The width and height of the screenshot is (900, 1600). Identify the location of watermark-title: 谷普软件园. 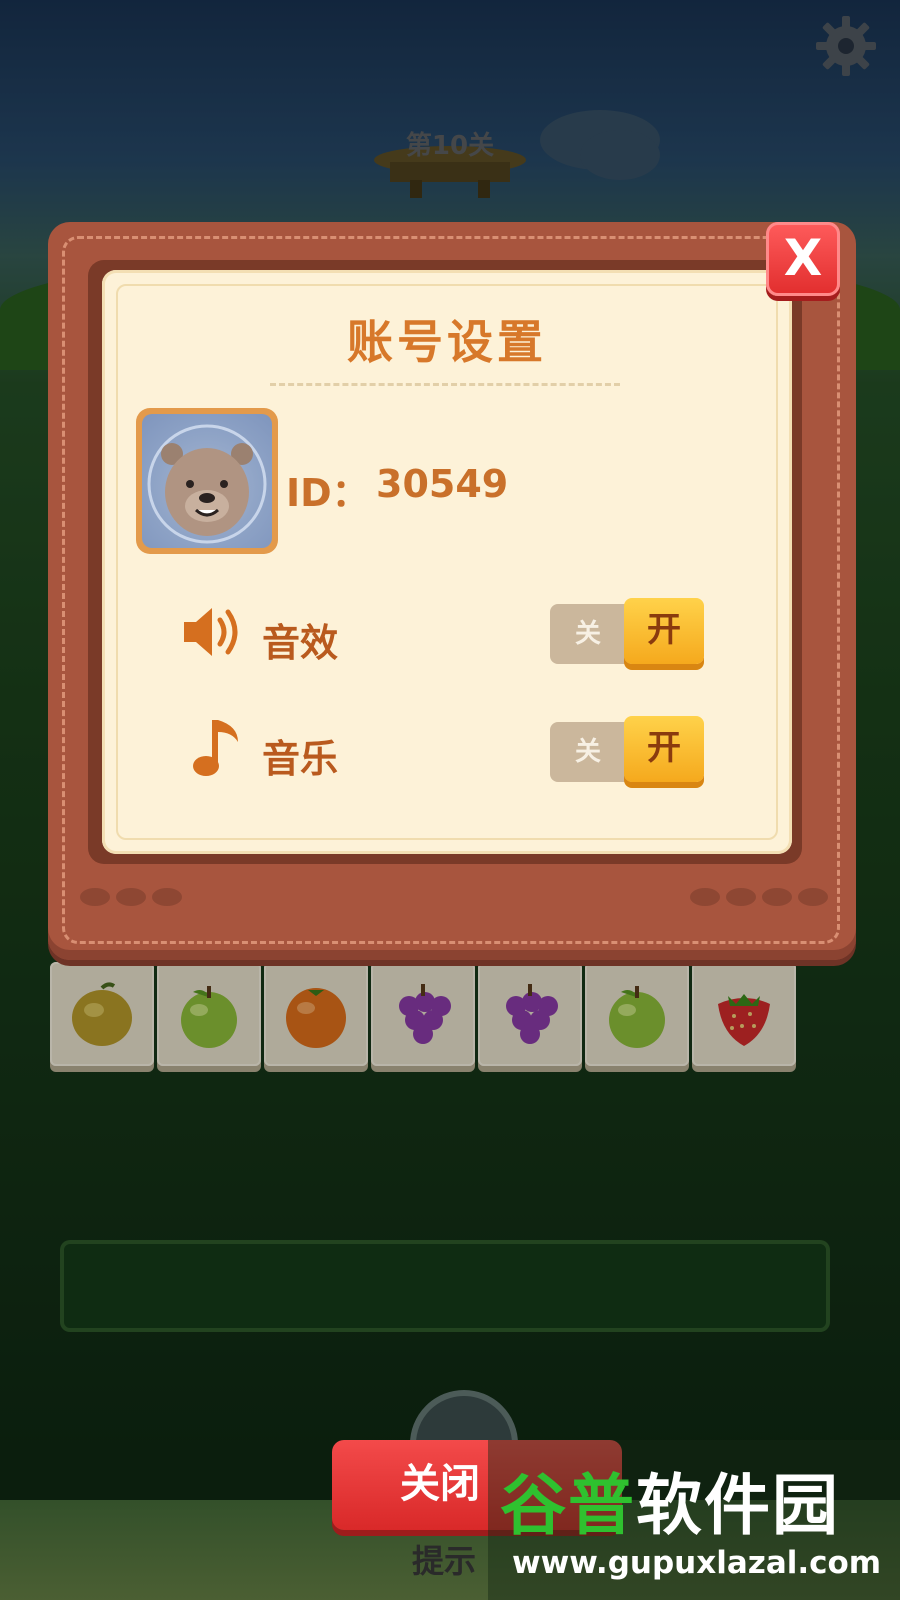
(670, 1500).